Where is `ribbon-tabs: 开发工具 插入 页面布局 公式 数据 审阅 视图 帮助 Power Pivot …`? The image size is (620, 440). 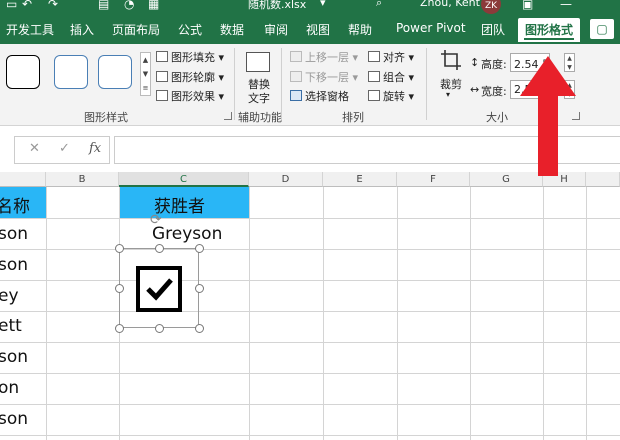
ribbon-tabs: 开发工具 插入 页面布局 公式 数据 审阅 视图 帮助 Power Pivot … is located at coordinates (310, 29).